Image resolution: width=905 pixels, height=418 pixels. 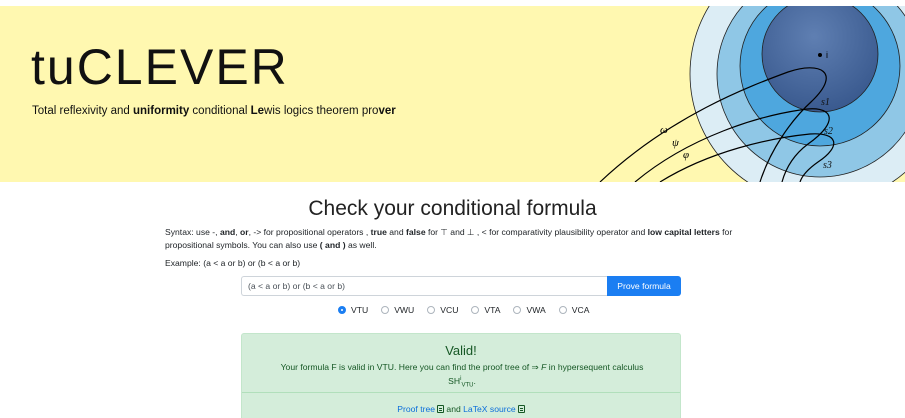 What do you see at coordinates (442, 310) in the screenshot?
I see `radio-vcu: VCU` at bounding box center [442, 310].